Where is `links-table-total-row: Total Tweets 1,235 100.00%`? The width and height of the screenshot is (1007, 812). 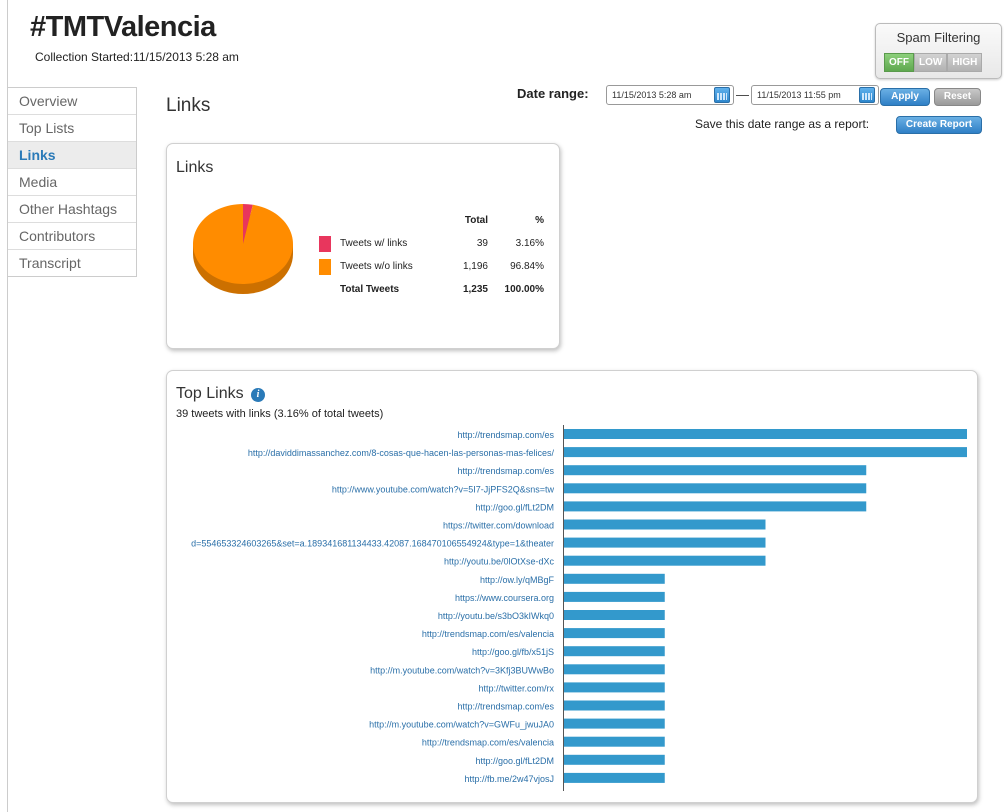
links-table-total-row: Total Tweets 1,235 100.00% is located at coordinates (431, 292).